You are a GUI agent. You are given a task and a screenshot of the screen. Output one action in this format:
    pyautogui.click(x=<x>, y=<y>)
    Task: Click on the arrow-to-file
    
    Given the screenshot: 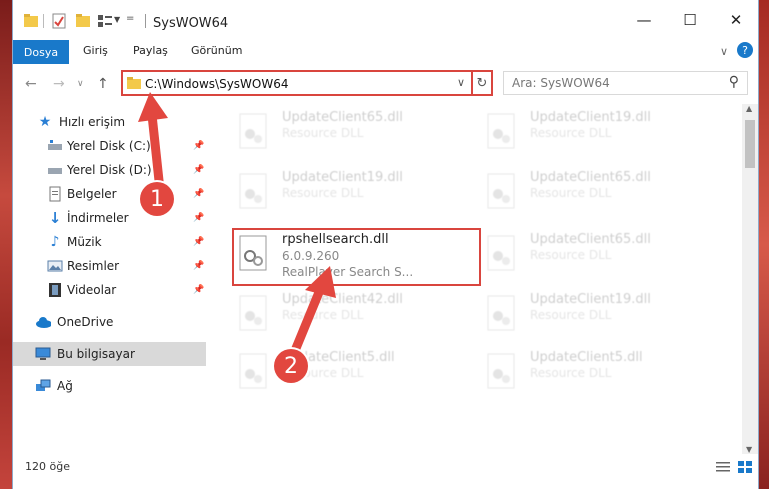 What is the action you would take?
    pyautogui.click(x=307, y=321)
    